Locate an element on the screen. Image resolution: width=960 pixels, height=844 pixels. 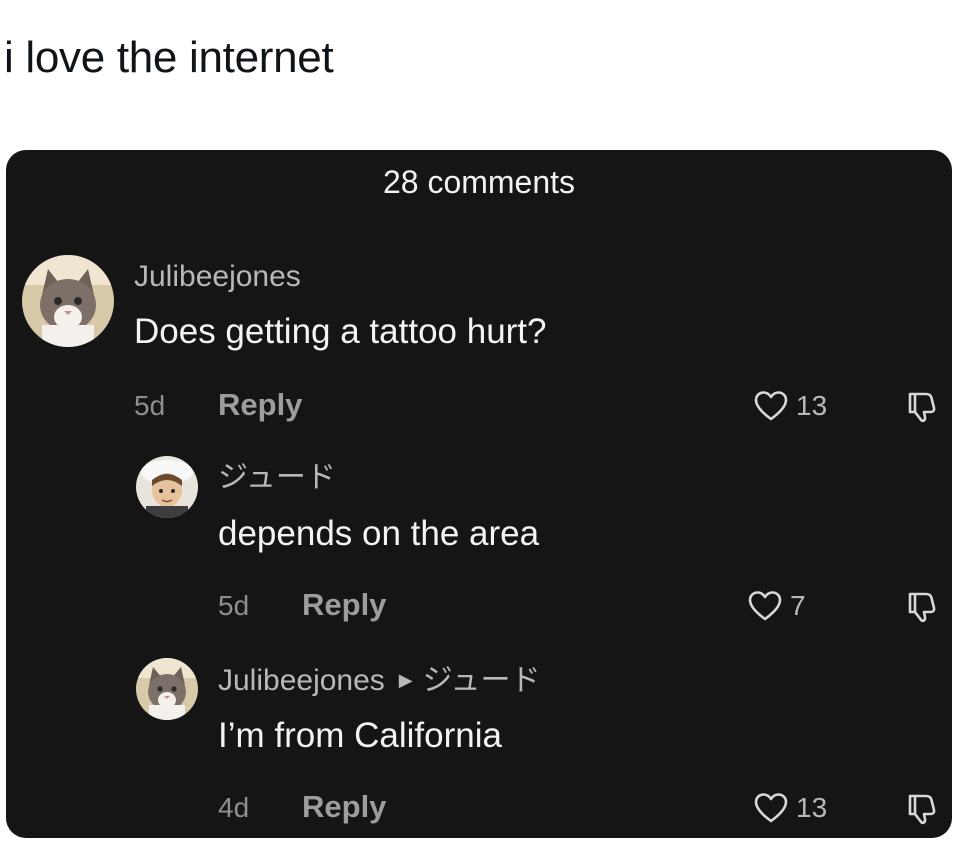
comment-text: I’m from California is located at coordinates (360, 735).